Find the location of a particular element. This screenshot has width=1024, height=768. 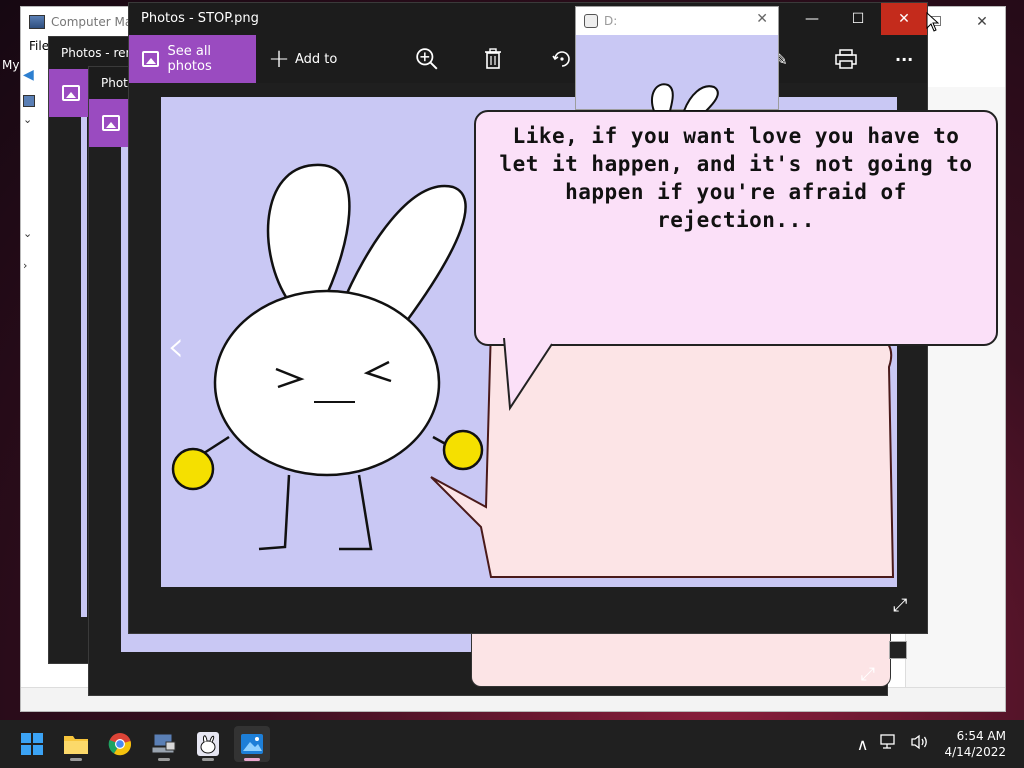

tray-square-icon is located at coordinates (898, 650).